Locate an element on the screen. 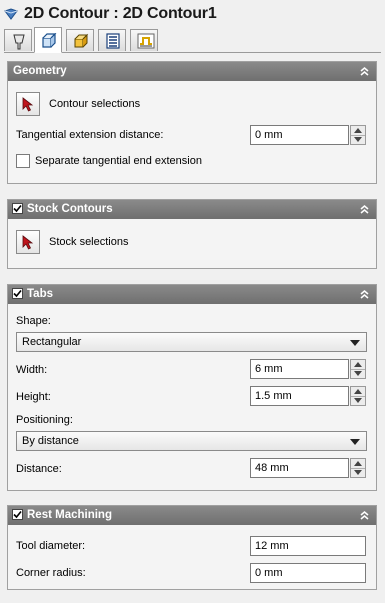  corner-radius-field: 0 mm is located at coordinates (308, 573).